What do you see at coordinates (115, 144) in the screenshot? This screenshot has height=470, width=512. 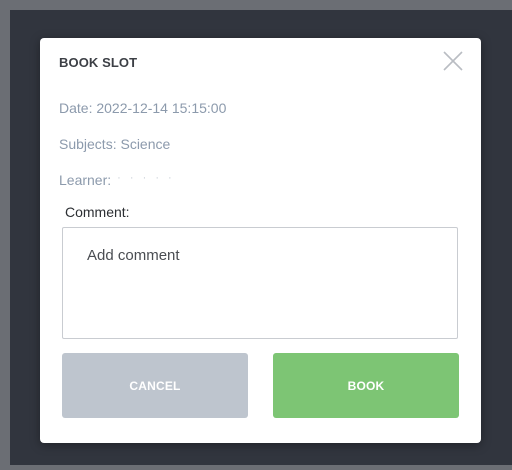 I see `slot-subjects: Subjects: Science` at bounding box center [115, 144].